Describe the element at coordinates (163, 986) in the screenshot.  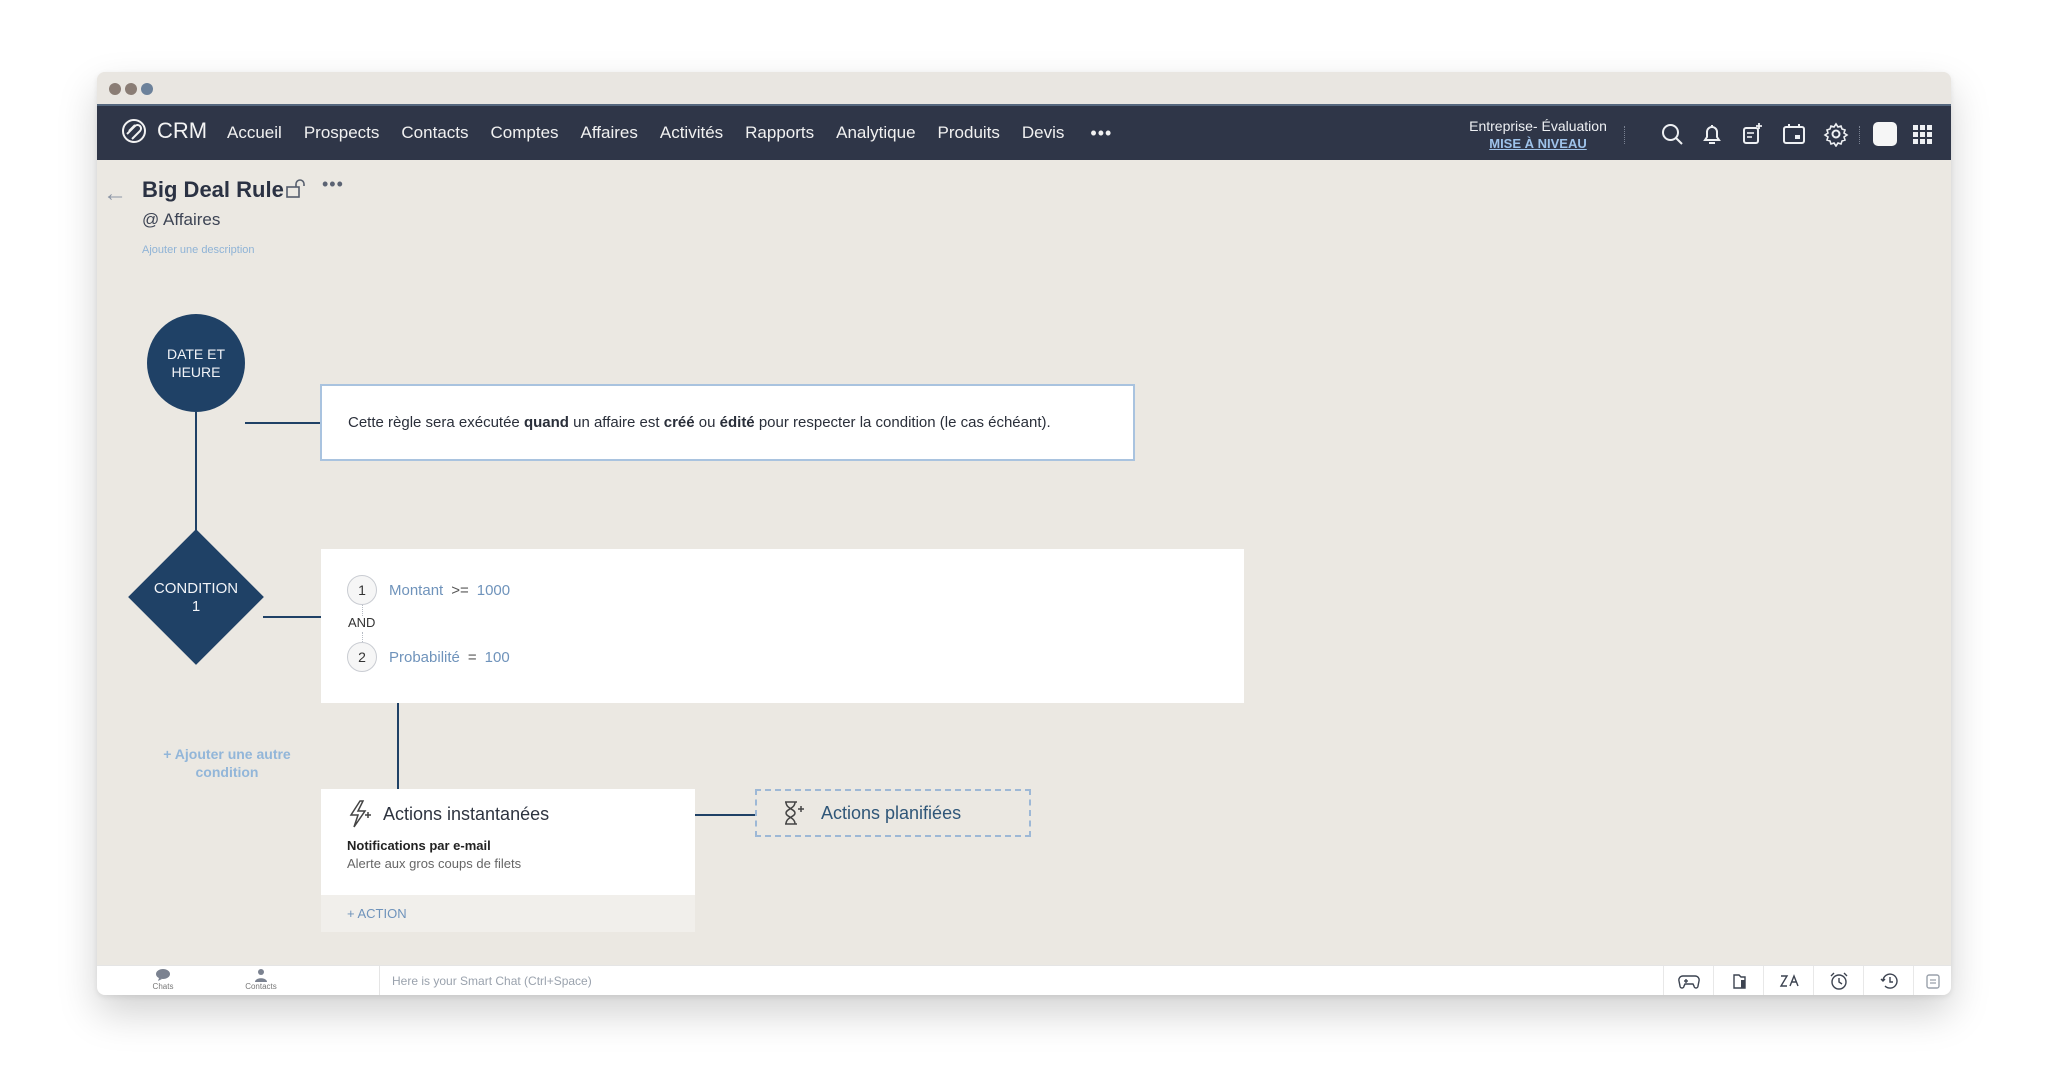
I see `chats-label: Chats` at that location.